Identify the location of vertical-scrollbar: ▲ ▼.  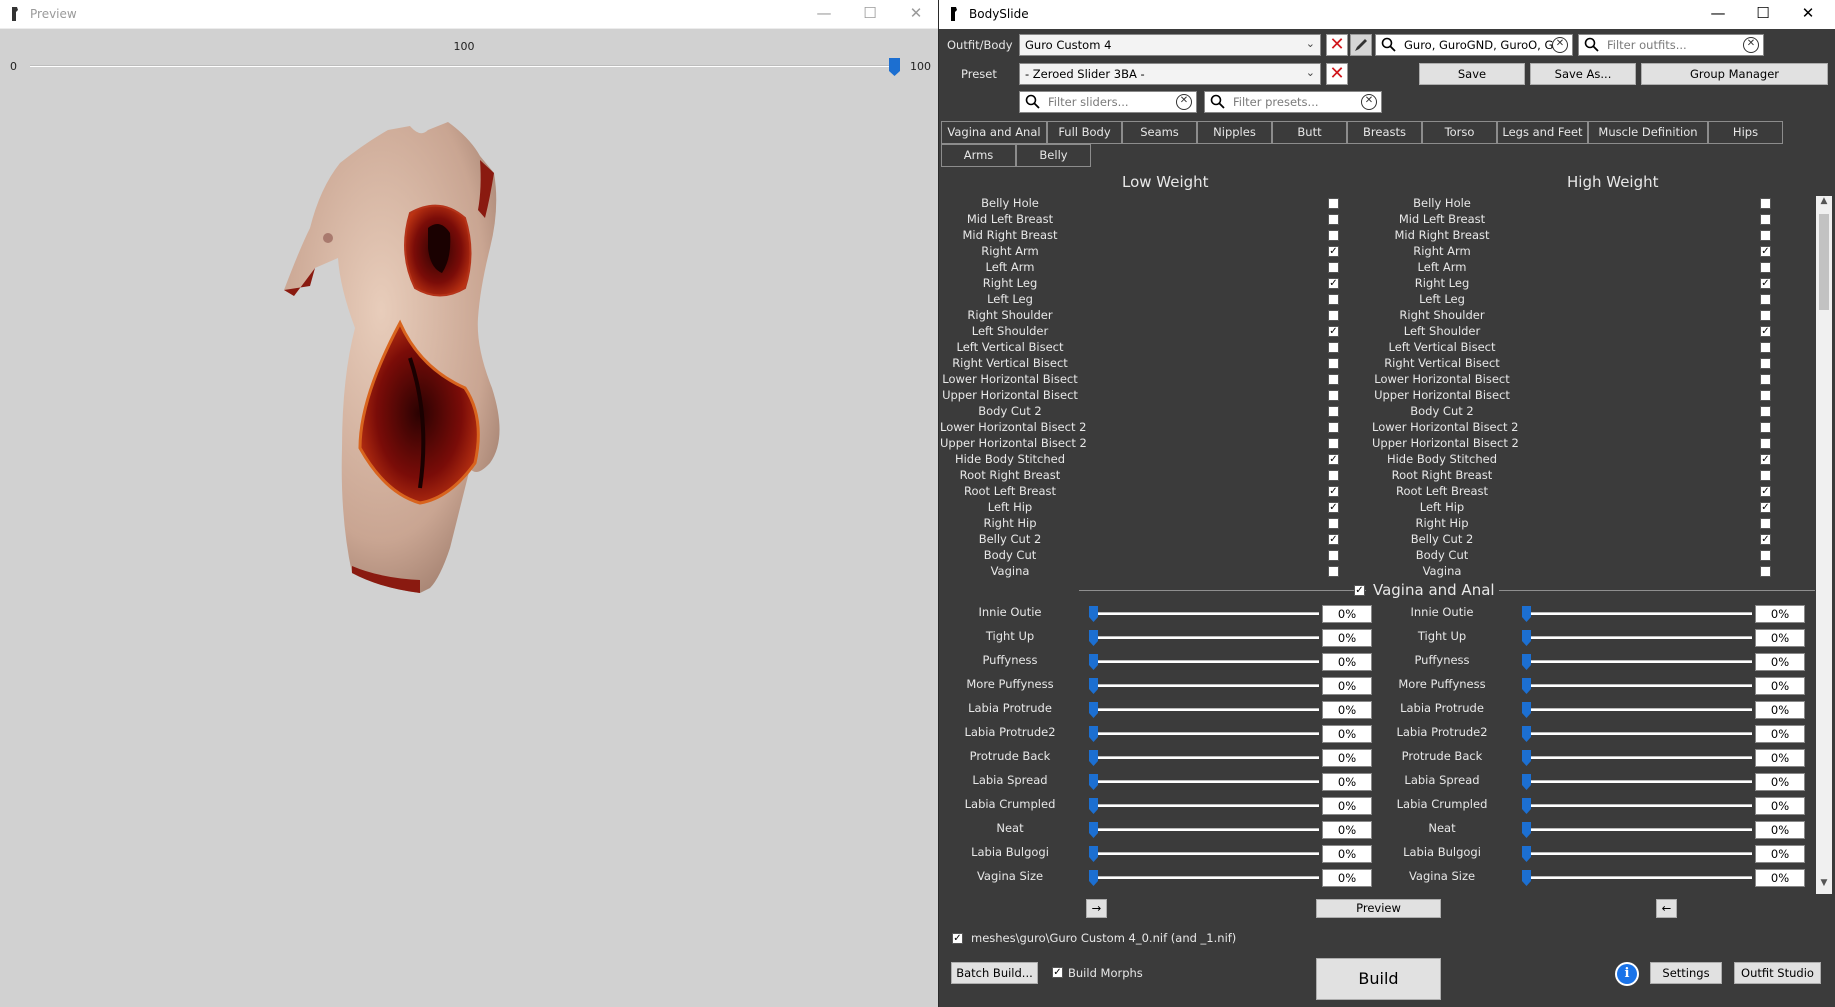
(1824, 545).